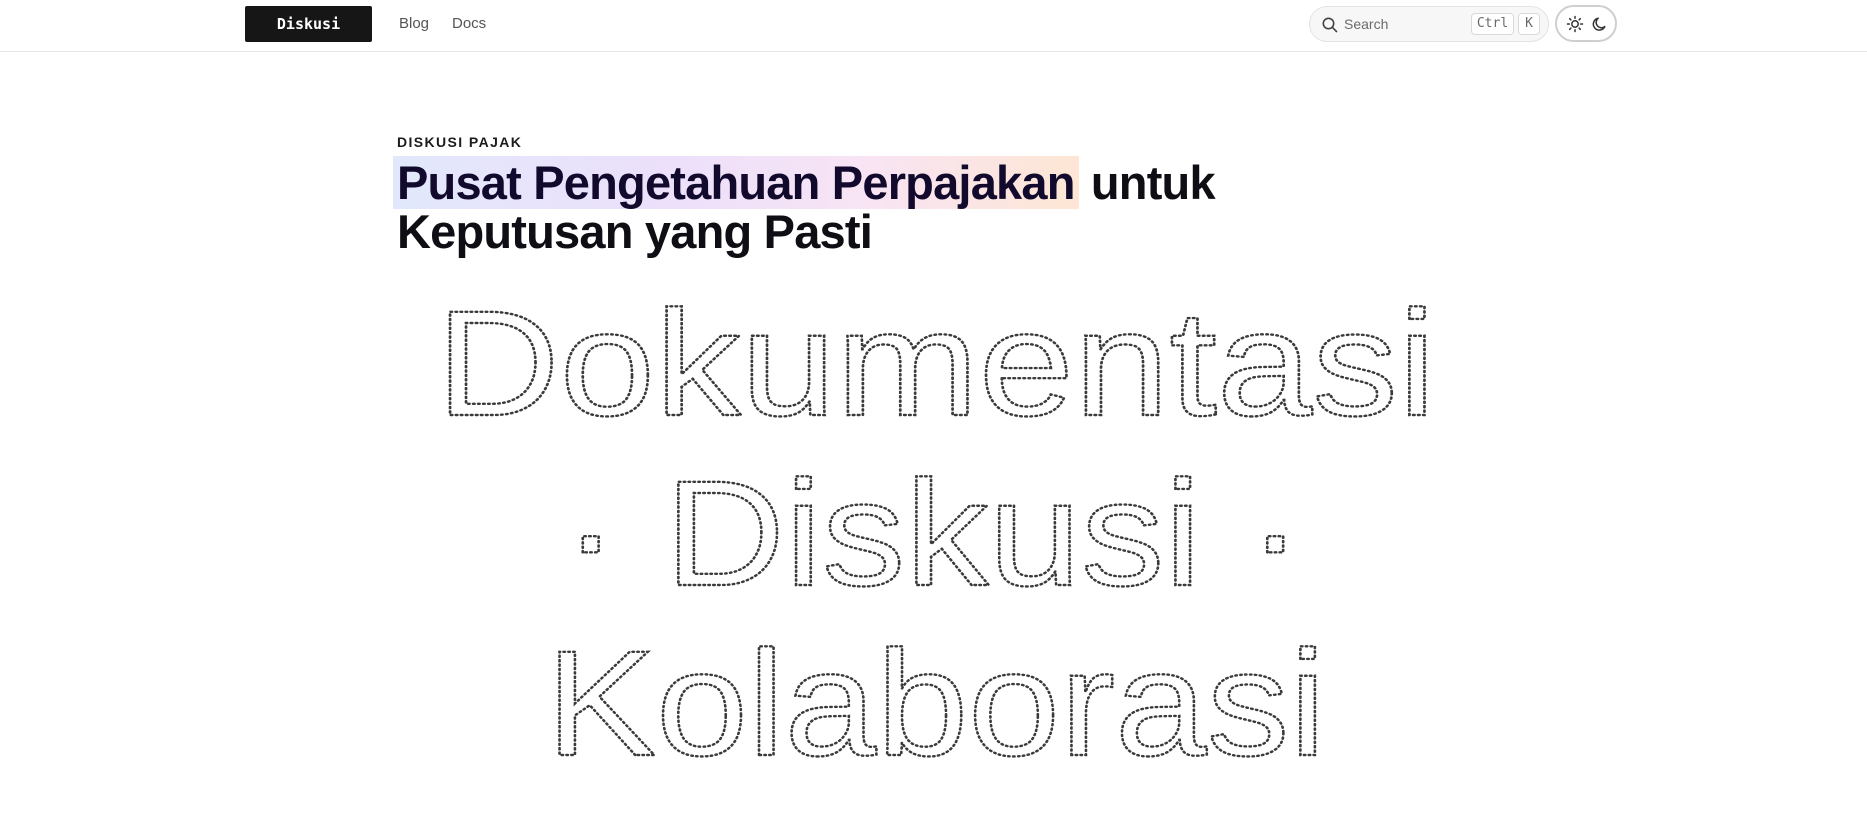 The image size is (1867, 826). I want to click on search-placeholder: Search, so click(1366, 24).